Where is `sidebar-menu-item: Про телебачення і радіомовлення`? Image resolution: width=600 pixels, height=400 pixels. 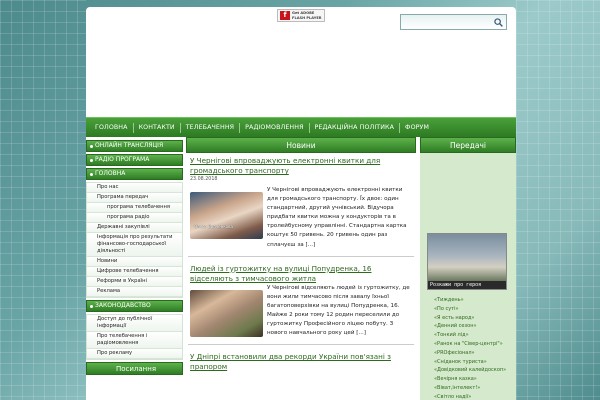
sidebar-menu-item: Про телебачення і радіомовлення is located at coordinates (134, 340).